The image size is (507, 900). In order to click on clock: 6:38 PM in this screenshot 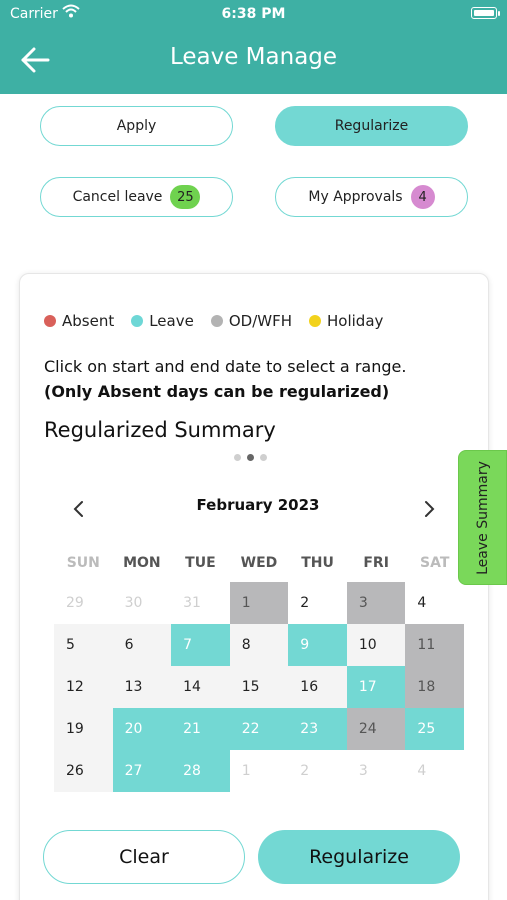, I will do `click(253, 14)`.